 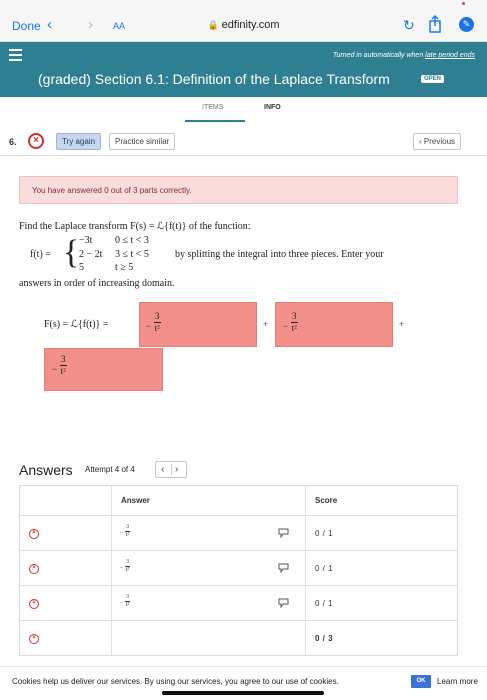 What do you see at coordinates (243, 4) in the screenshot?
I see `status-bar` at bounding box center [243, 4].